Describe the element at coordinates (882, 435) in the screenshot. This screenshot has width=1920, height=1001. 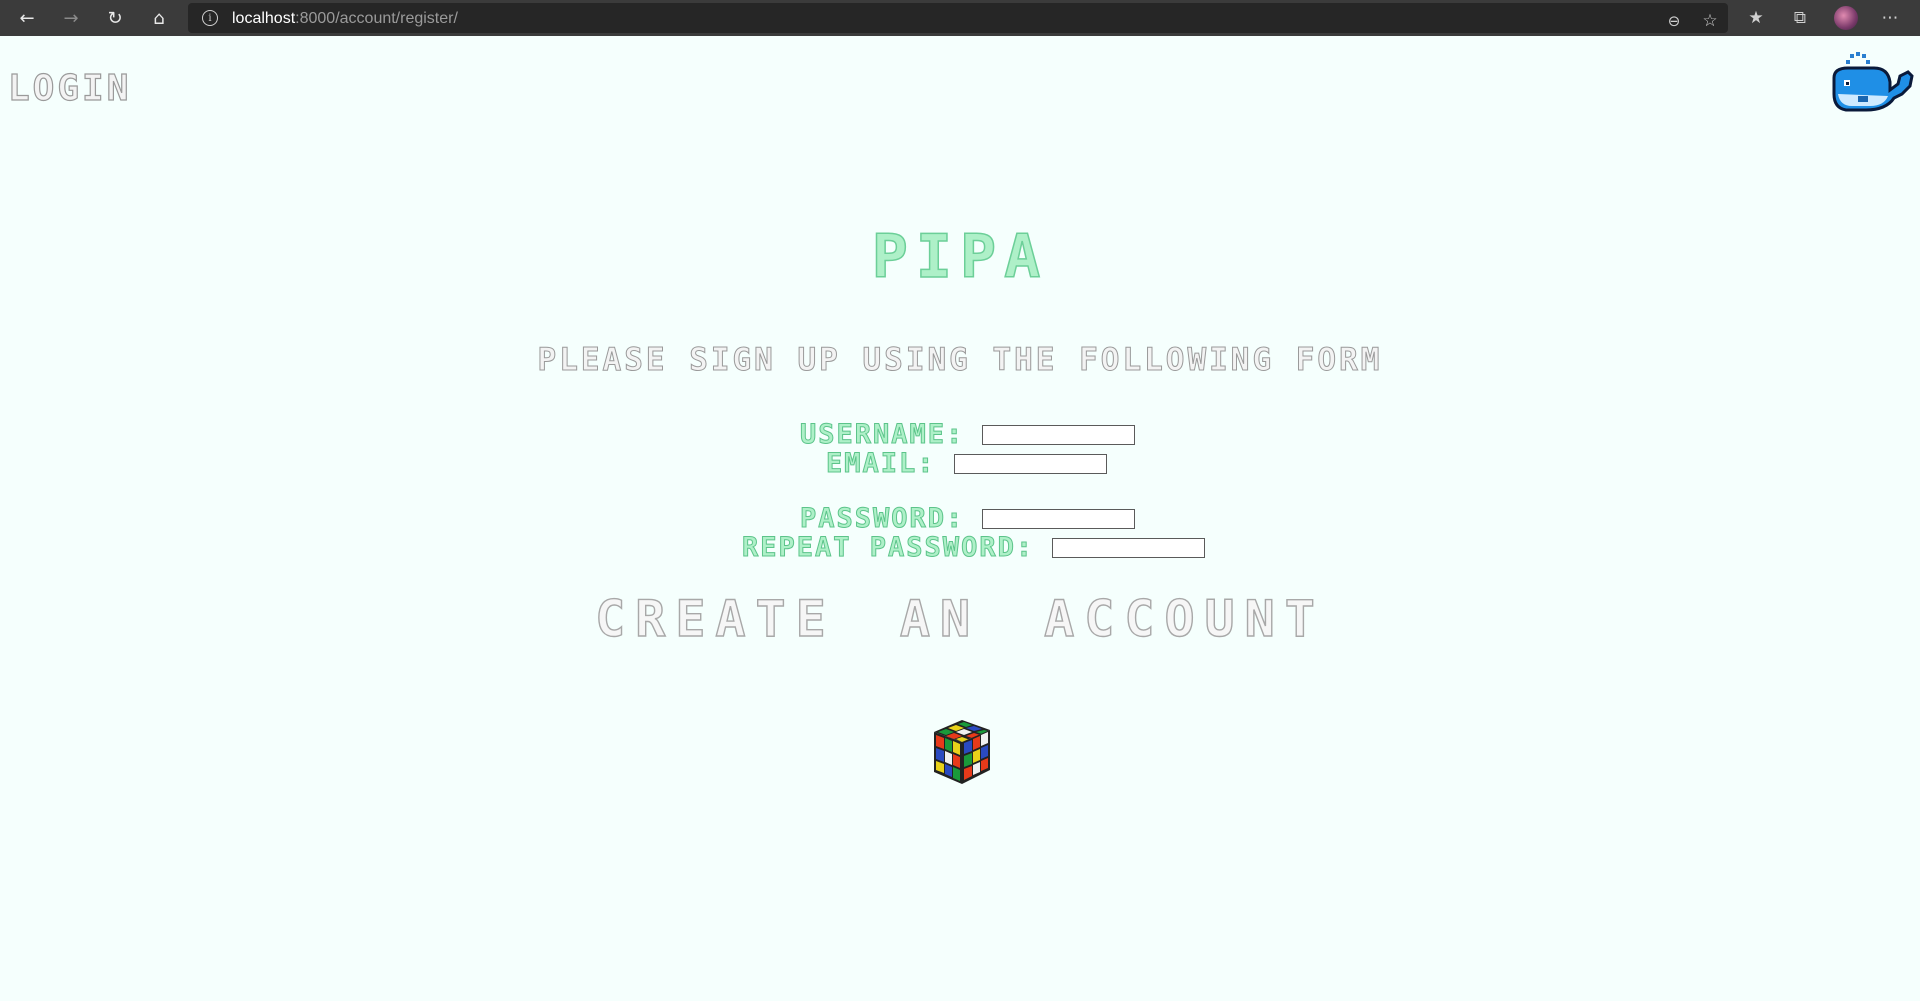
I see `username-label: USERNAME:` at that location.